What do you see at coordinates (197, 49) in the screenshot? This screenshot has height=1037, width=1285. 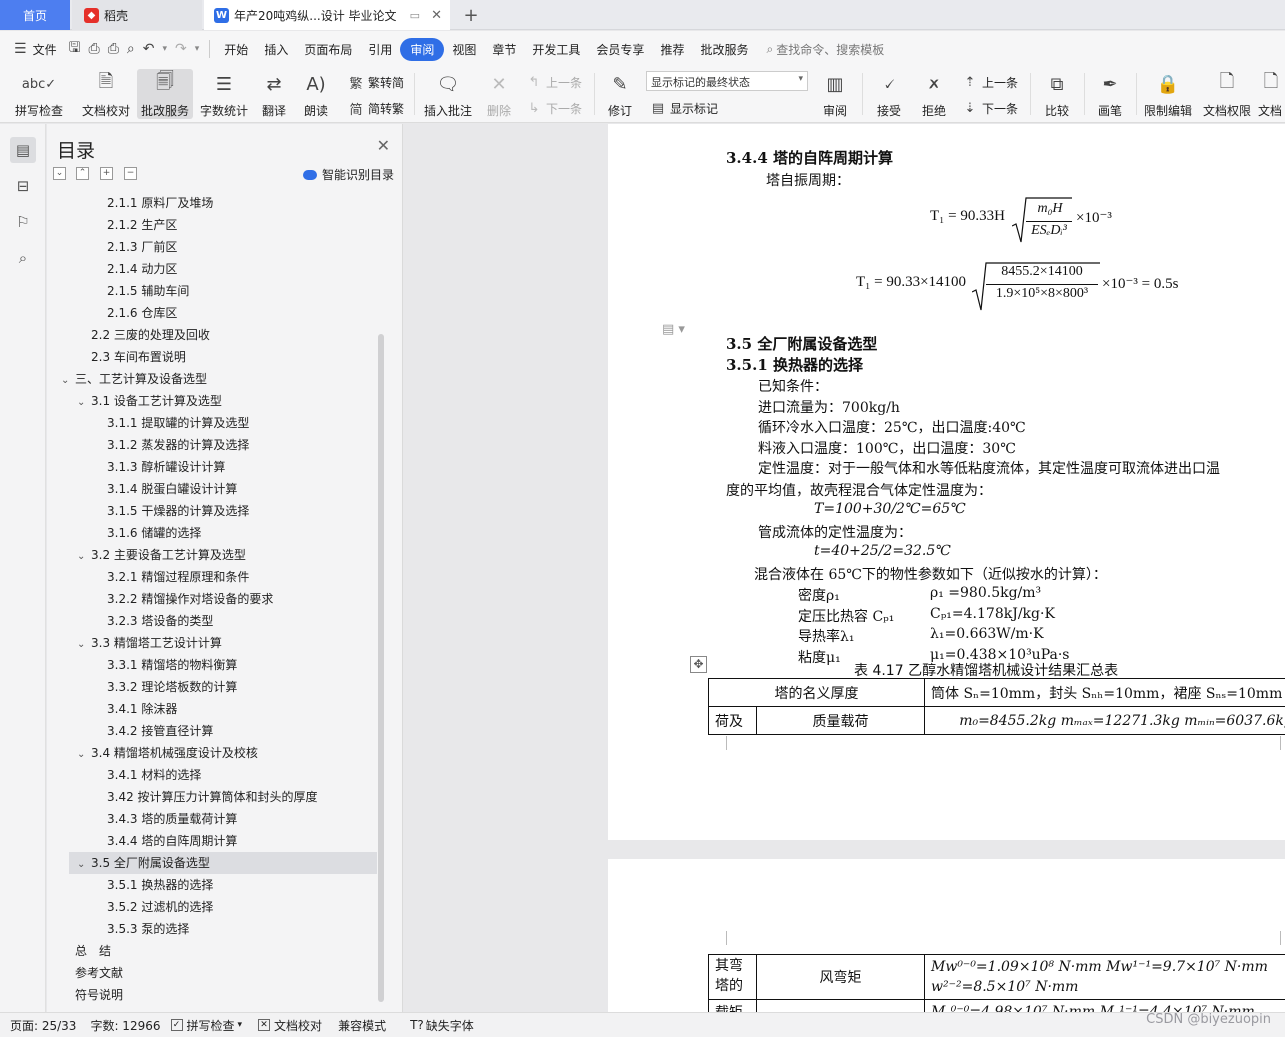 I see `quick-access-more-icon: ▾` at bounding box center [197, 49].